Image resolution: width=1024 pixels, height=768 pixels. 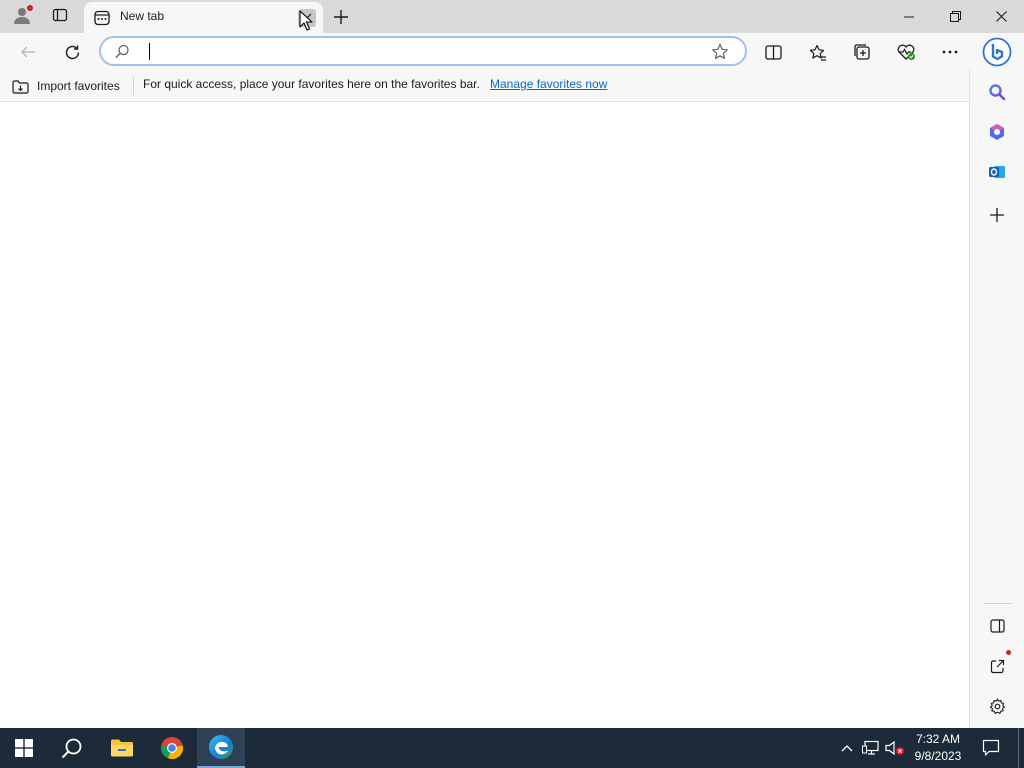 I want to click on import-favorites-label: Import favorites, so click(x=78, y=86).